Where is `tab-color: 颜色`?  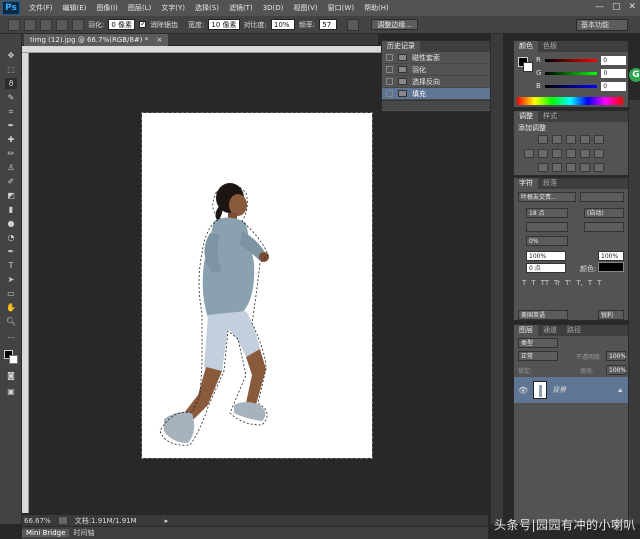 tab-color: 颜色 is located at coordinates (526, 46).